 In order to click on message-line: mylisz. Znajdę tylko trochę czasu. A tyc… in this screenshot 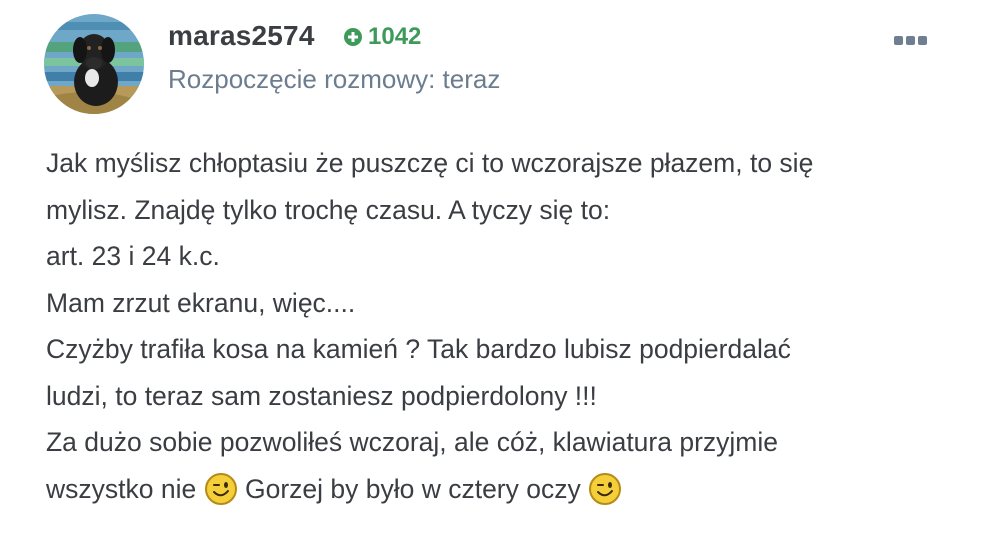, I will do `click(328, 209)`.